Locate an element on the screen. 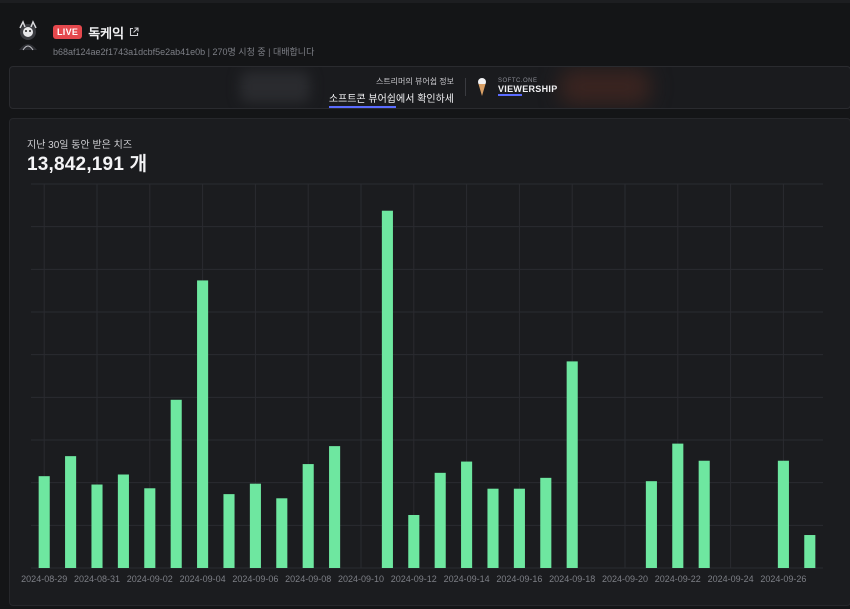 The width and height of the screenshot is (850, 609). external-link-icon is located at coordinates (134, 32).